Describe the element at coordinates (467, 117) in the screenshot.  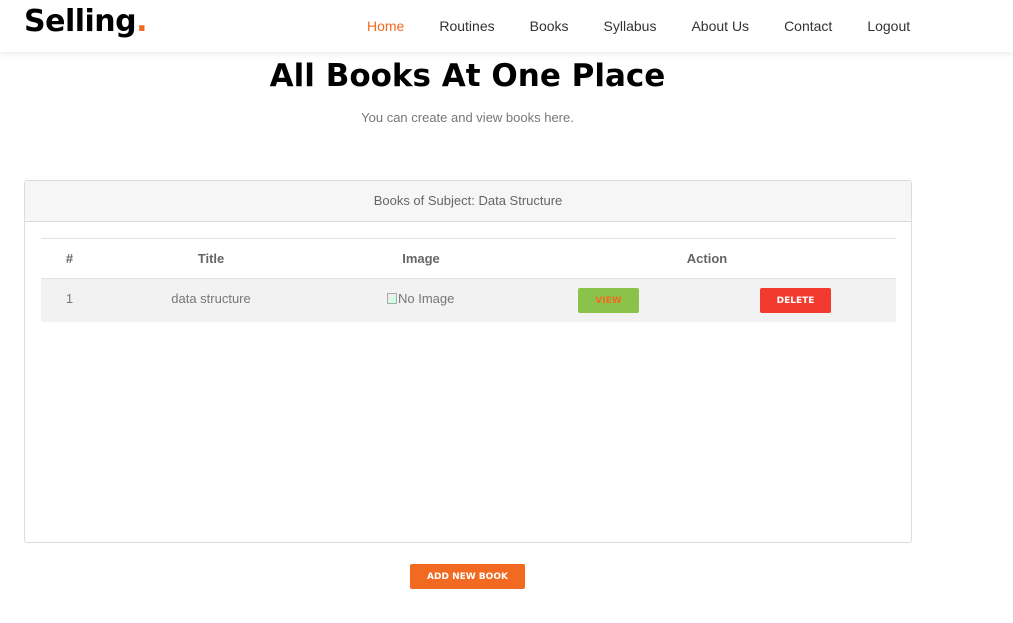
I see `page-subtitle: You can create and view books here.` at that location.